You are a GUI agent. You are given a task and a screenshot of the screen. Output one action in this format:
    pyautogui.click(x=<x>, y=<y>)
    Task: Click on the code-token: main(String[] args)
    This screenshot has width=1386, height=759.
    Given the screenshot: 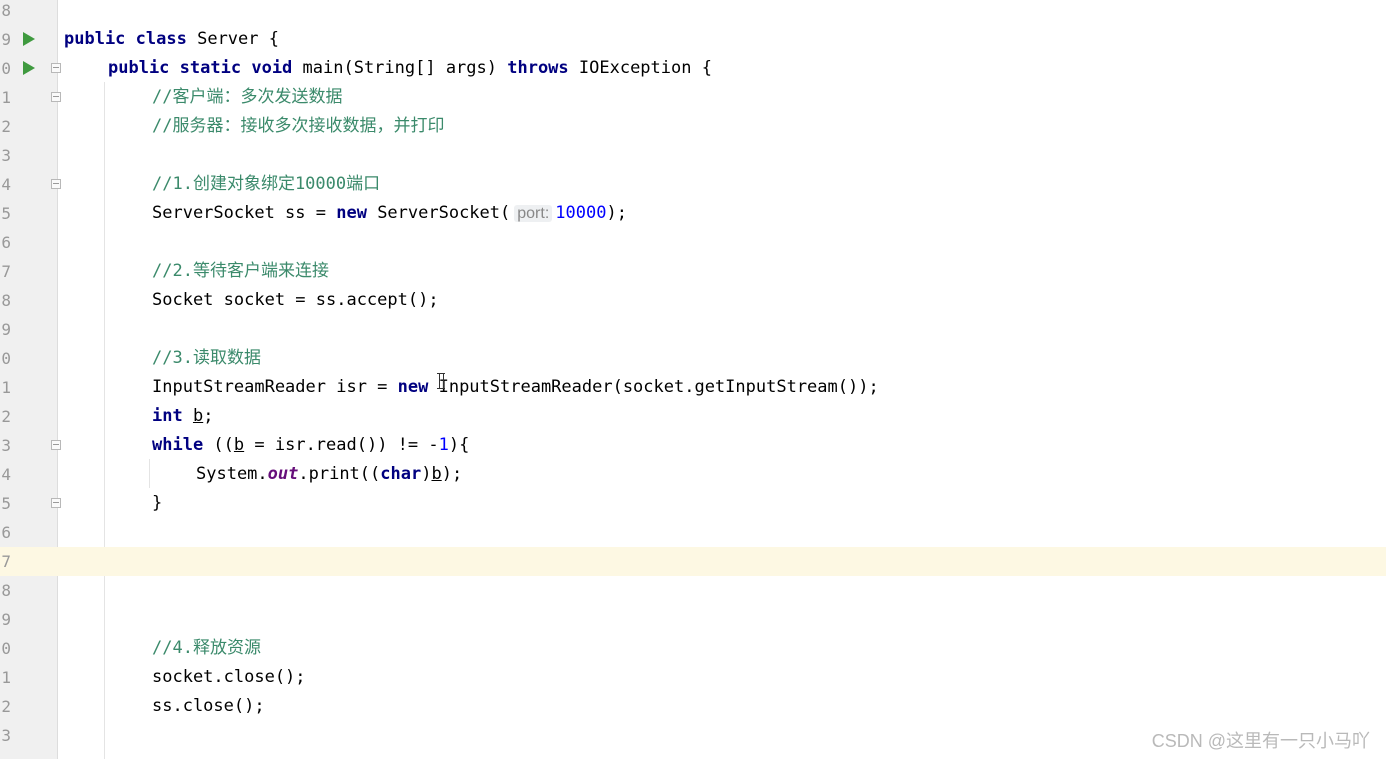 What is the action you would take?
    pyautogui.click(x=400, y=68)
    